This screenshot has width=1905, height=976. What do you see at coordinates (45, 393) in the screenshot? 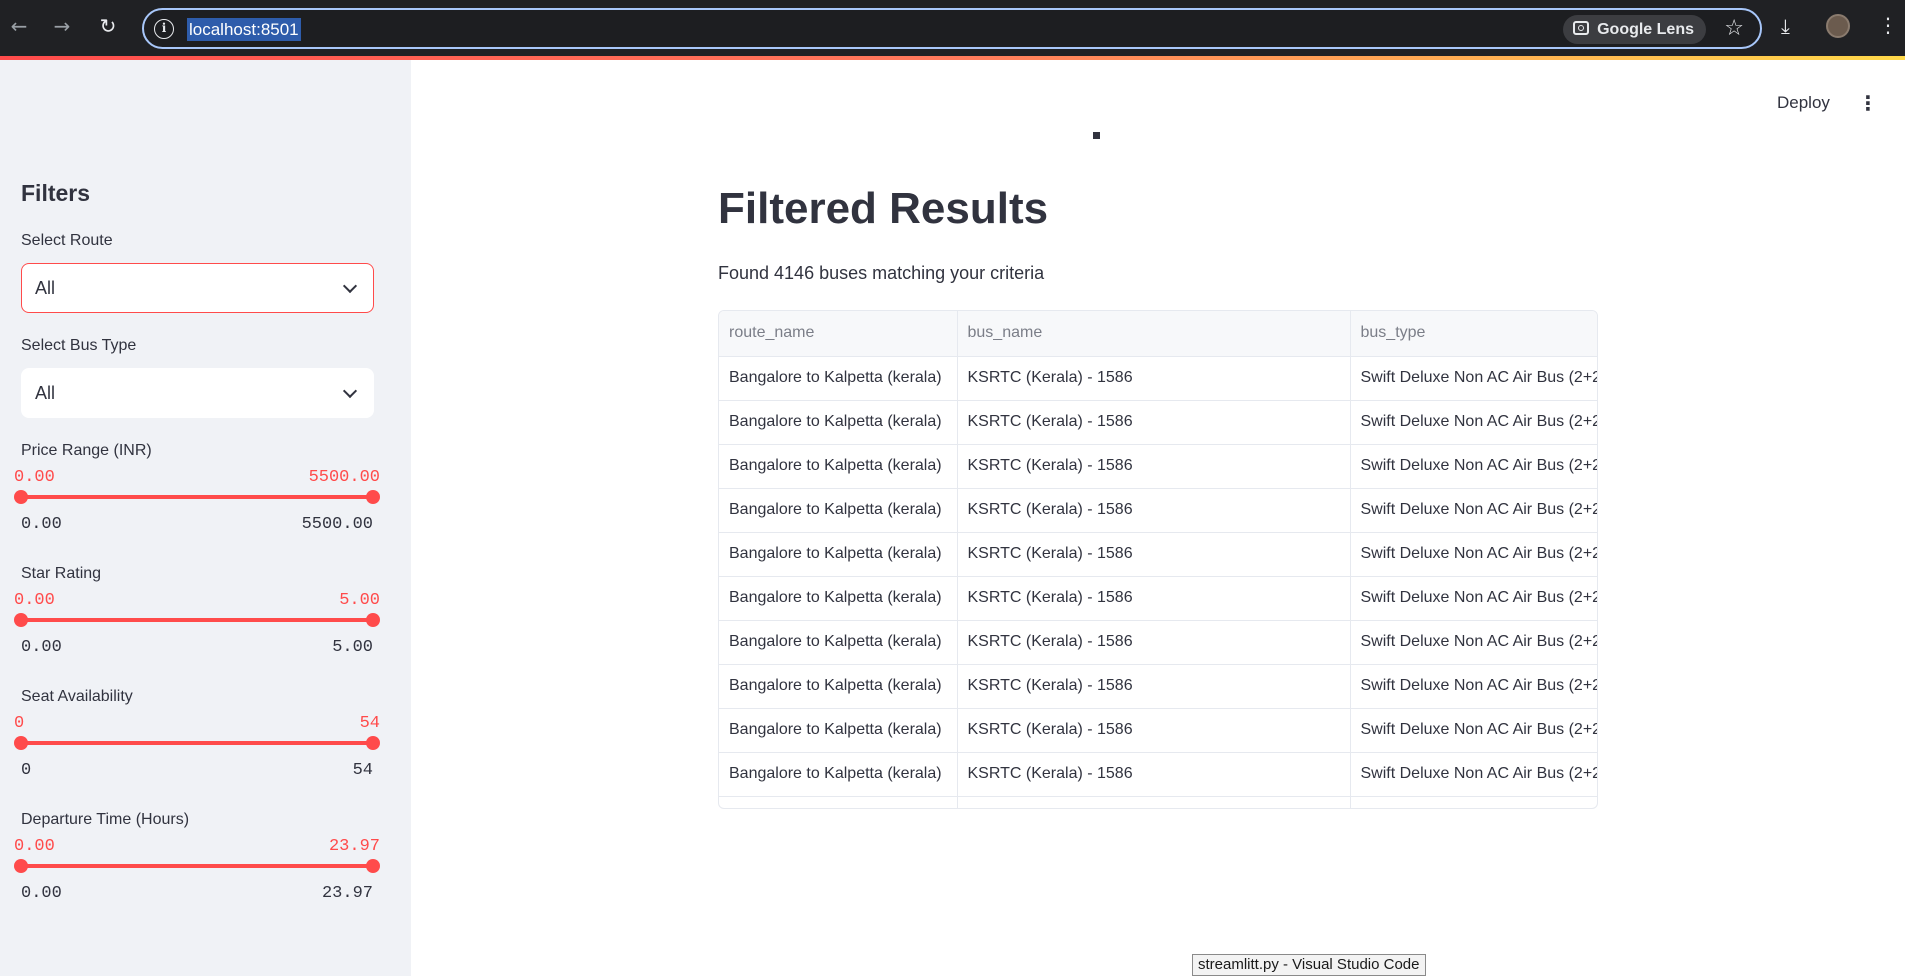
I see `bus-type-select-value: All` at bounding box center [45, 393].